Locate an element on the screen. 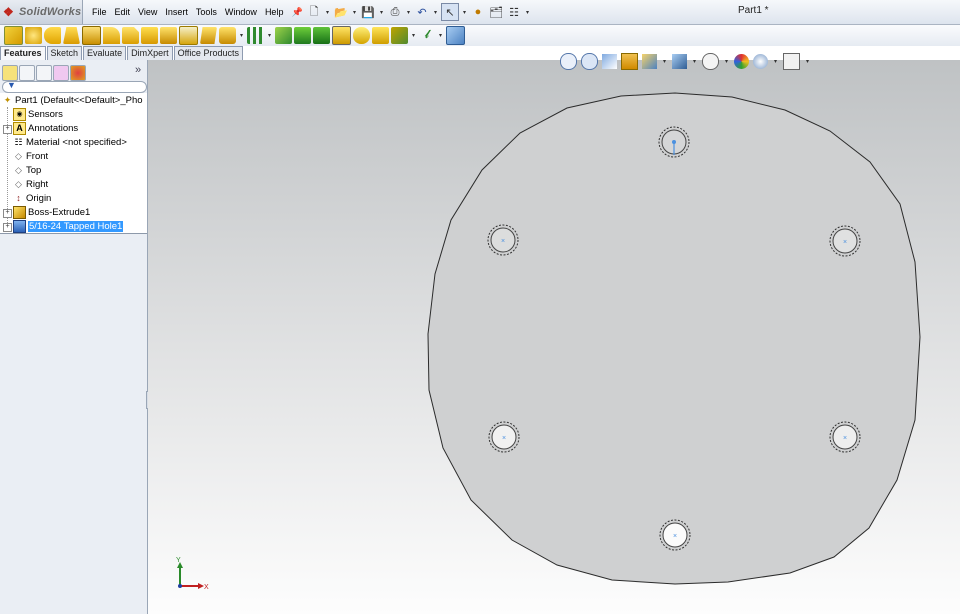 The image size is (960, 614). file-properties-icon: 🗂 is located at coordinates (496, 12).